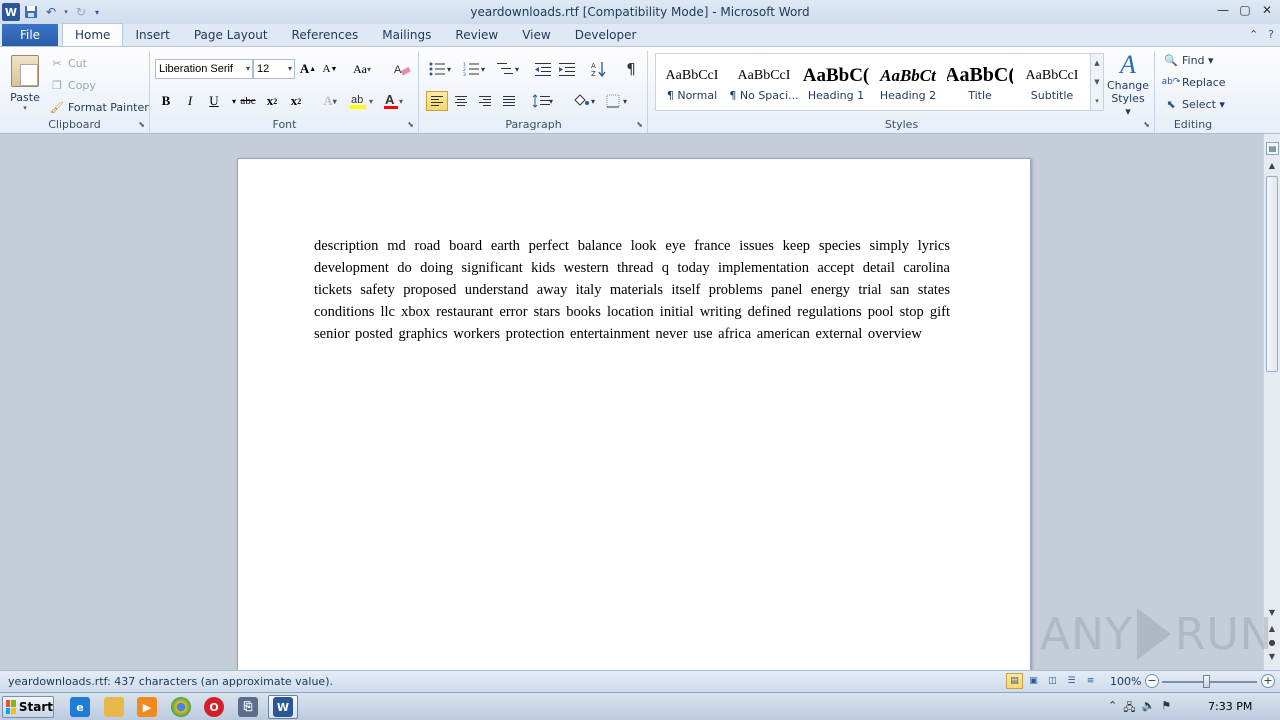 The height and width of the screenshot is (720, 1280). I want to click on zoom-in-icon: +, so click(1268, 681).